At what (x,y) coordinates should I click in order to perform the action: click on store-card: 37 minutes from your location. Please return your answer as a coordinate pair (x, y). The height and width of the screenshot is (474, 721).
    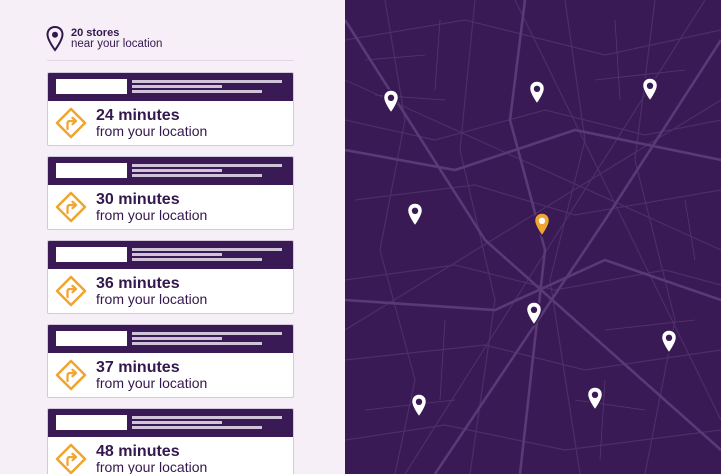
    Looking at the image, I should click on (170, 361).